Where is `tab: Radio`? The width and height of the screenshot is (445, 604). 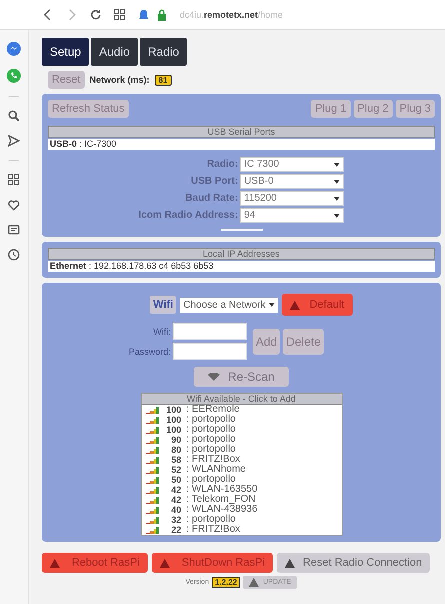
tab: Radio is located at coordinates (164, 52).